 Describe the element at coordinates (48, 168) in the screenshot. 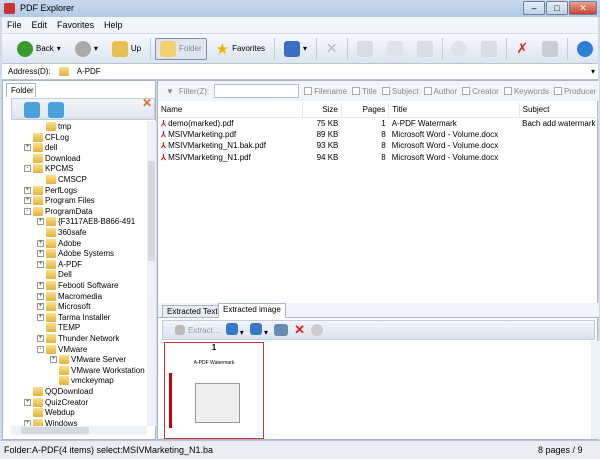

I see `tree-node: - KPCMS` at that location.